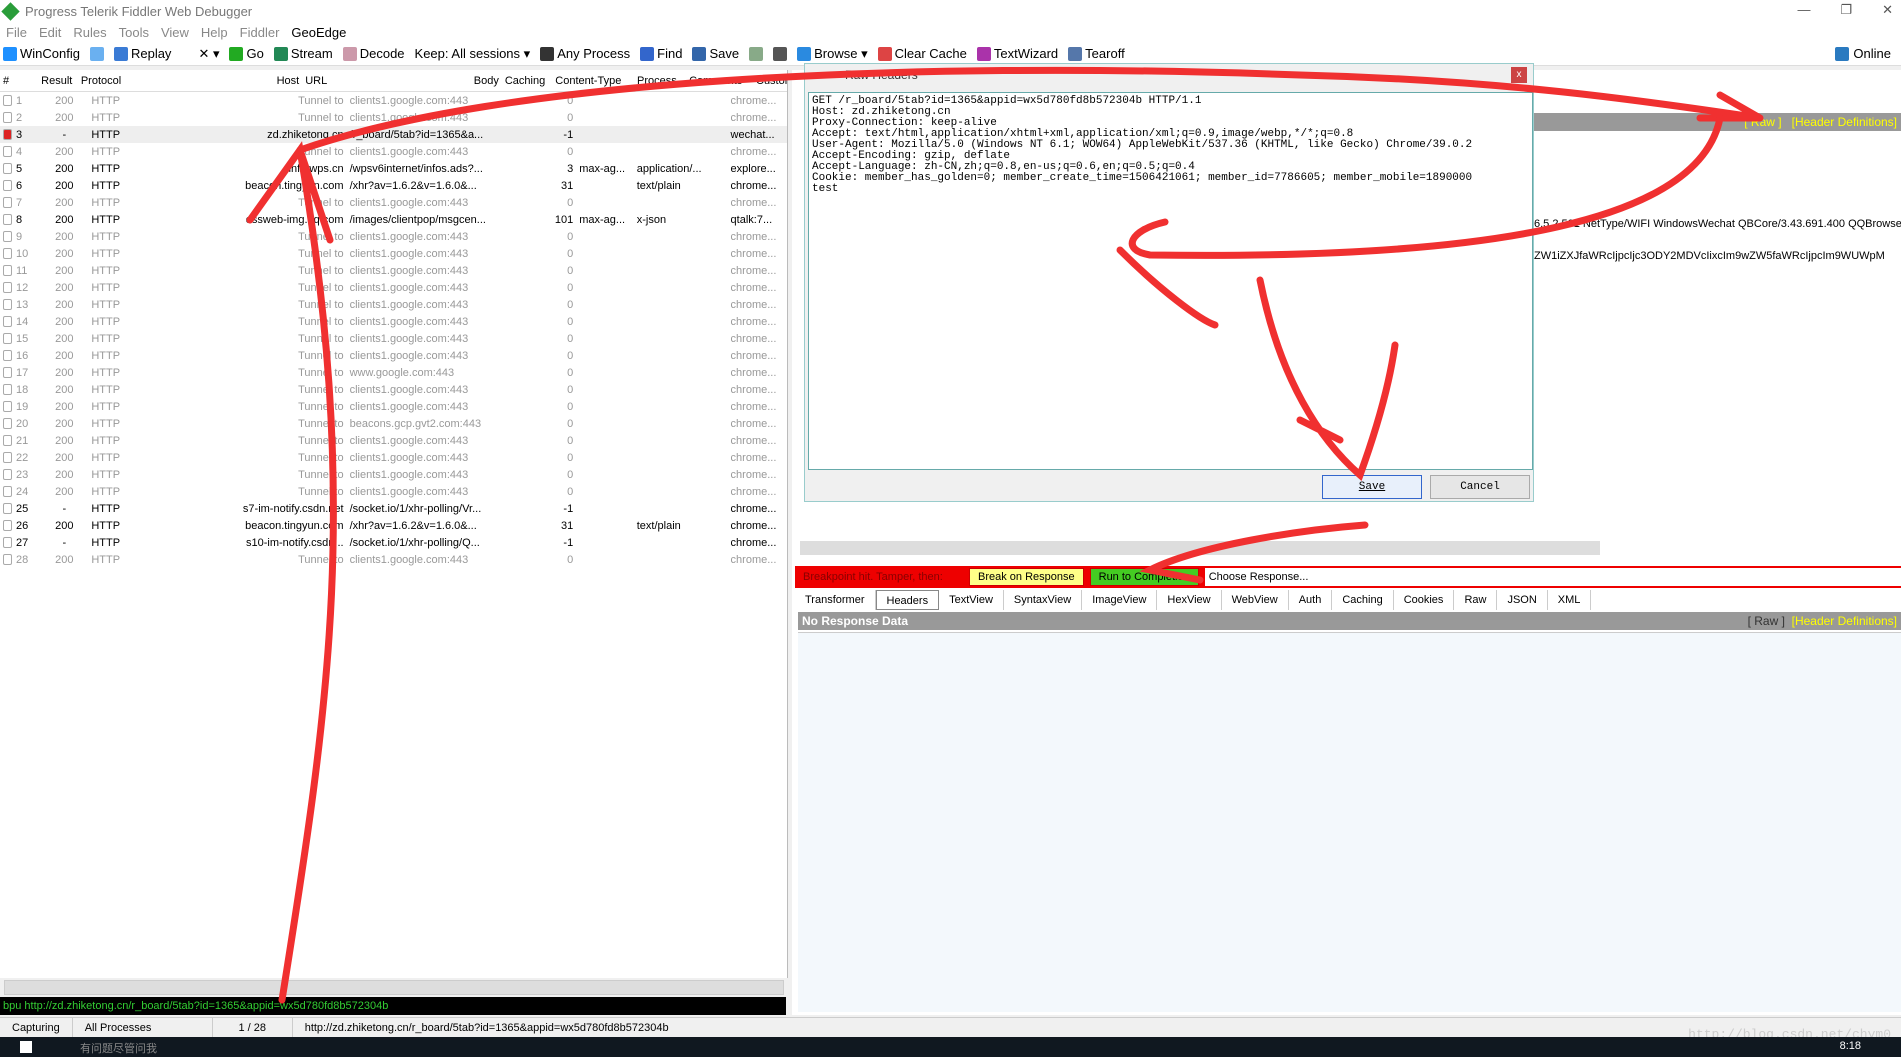 Image resolution: width=1901 pixels, height=1057 pixels. I want to click on tab-webview: WebView, so click(1255, 600).